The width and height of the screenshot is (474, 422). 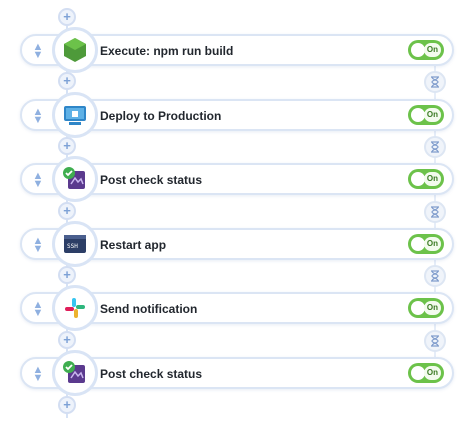 I want to click on slack-icon, so click(x=75, y=308).